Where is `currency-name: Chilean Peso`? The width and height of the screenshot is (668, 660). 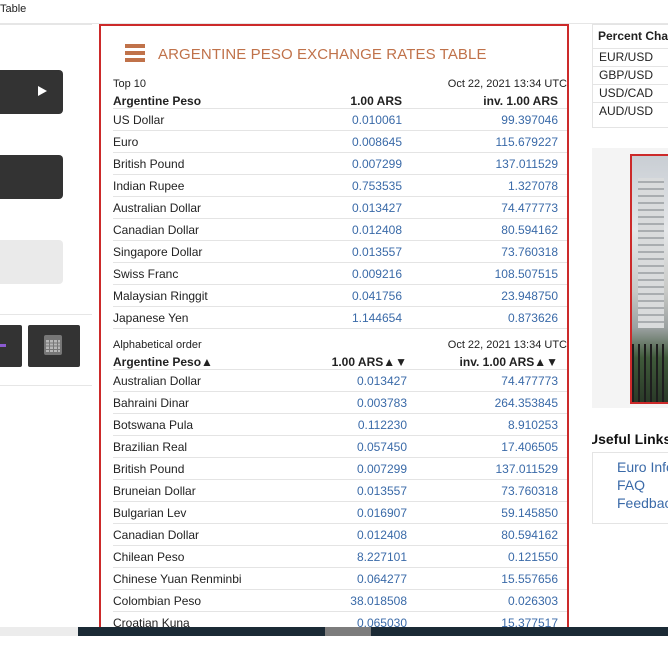
currency-name: Chilean Peso is located at coordinates (149, 557).